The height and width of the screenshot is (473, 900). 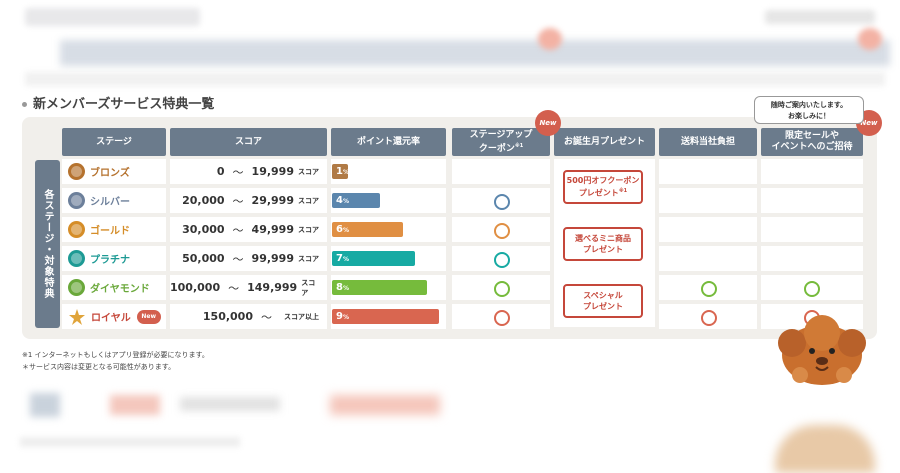 I want to click on score-from: 20,000, so click(x=203, y=200).